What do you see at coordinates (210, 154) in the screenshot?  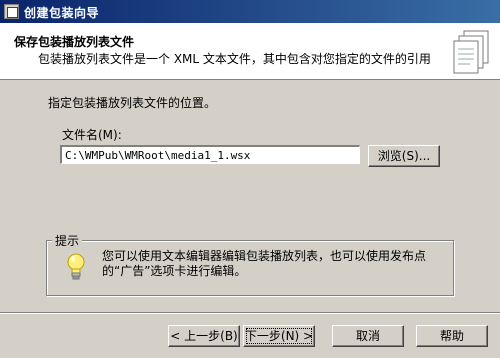 I see `filename-input: C:\WMPub\WMRoot\media1_1.wsx` at bounding box center [210, 154].